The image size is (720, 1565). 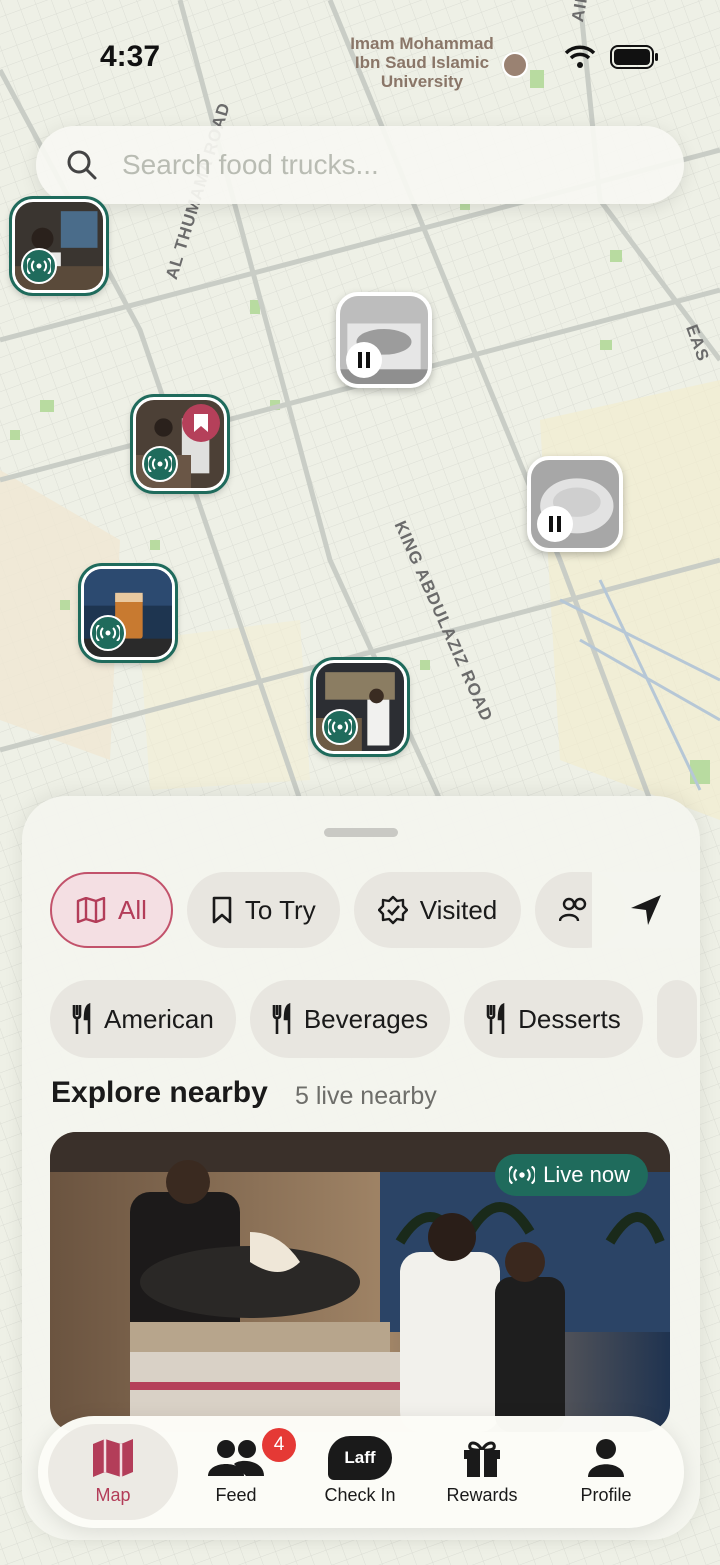 I want to click on graduation-cap-icon, so click(x=515, y=65).